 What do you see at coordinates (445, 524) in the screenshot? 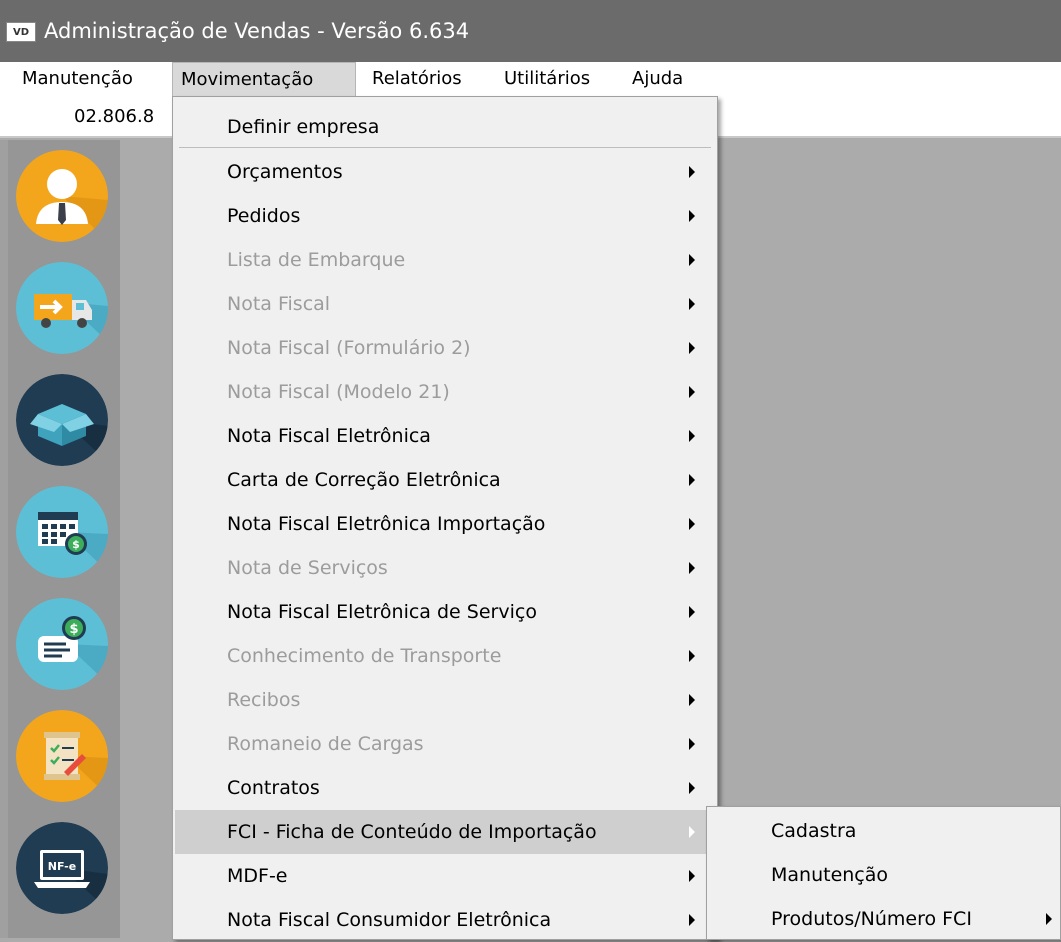
I see `menu-item-nfe-importacao: Nota Fiscal Eletrônica Importação` at bounding box center [445, 524].